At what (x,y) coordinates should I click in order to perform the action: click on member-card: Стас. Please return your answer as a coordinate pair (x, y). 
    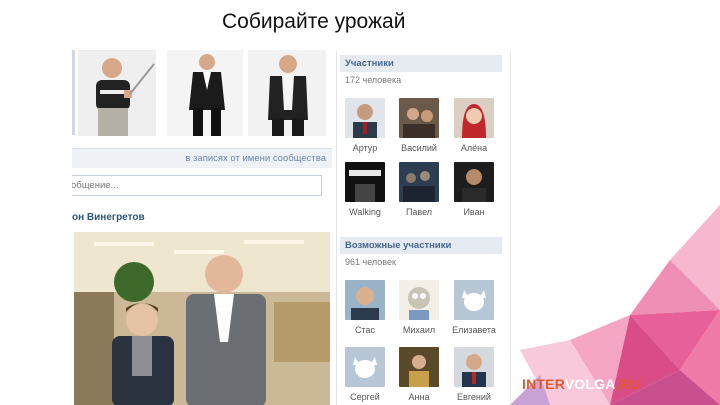
    Looking at the image, I should click on (365, 307).